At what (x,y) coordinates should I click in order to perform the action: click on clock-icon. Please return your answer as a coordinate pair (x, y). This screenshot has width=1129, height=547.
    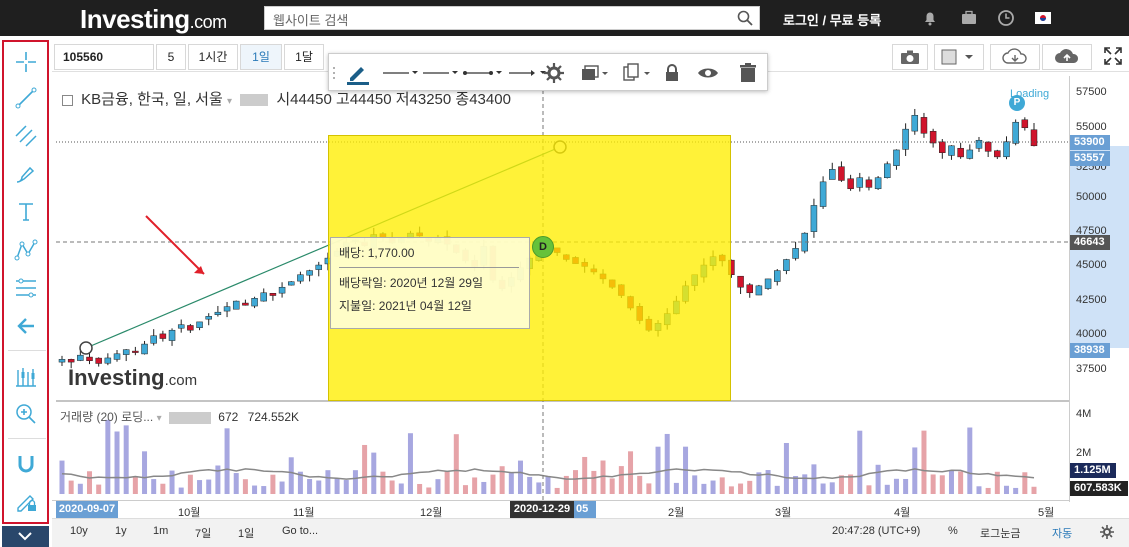
    Looking at the image, I should click on (1006, 18).